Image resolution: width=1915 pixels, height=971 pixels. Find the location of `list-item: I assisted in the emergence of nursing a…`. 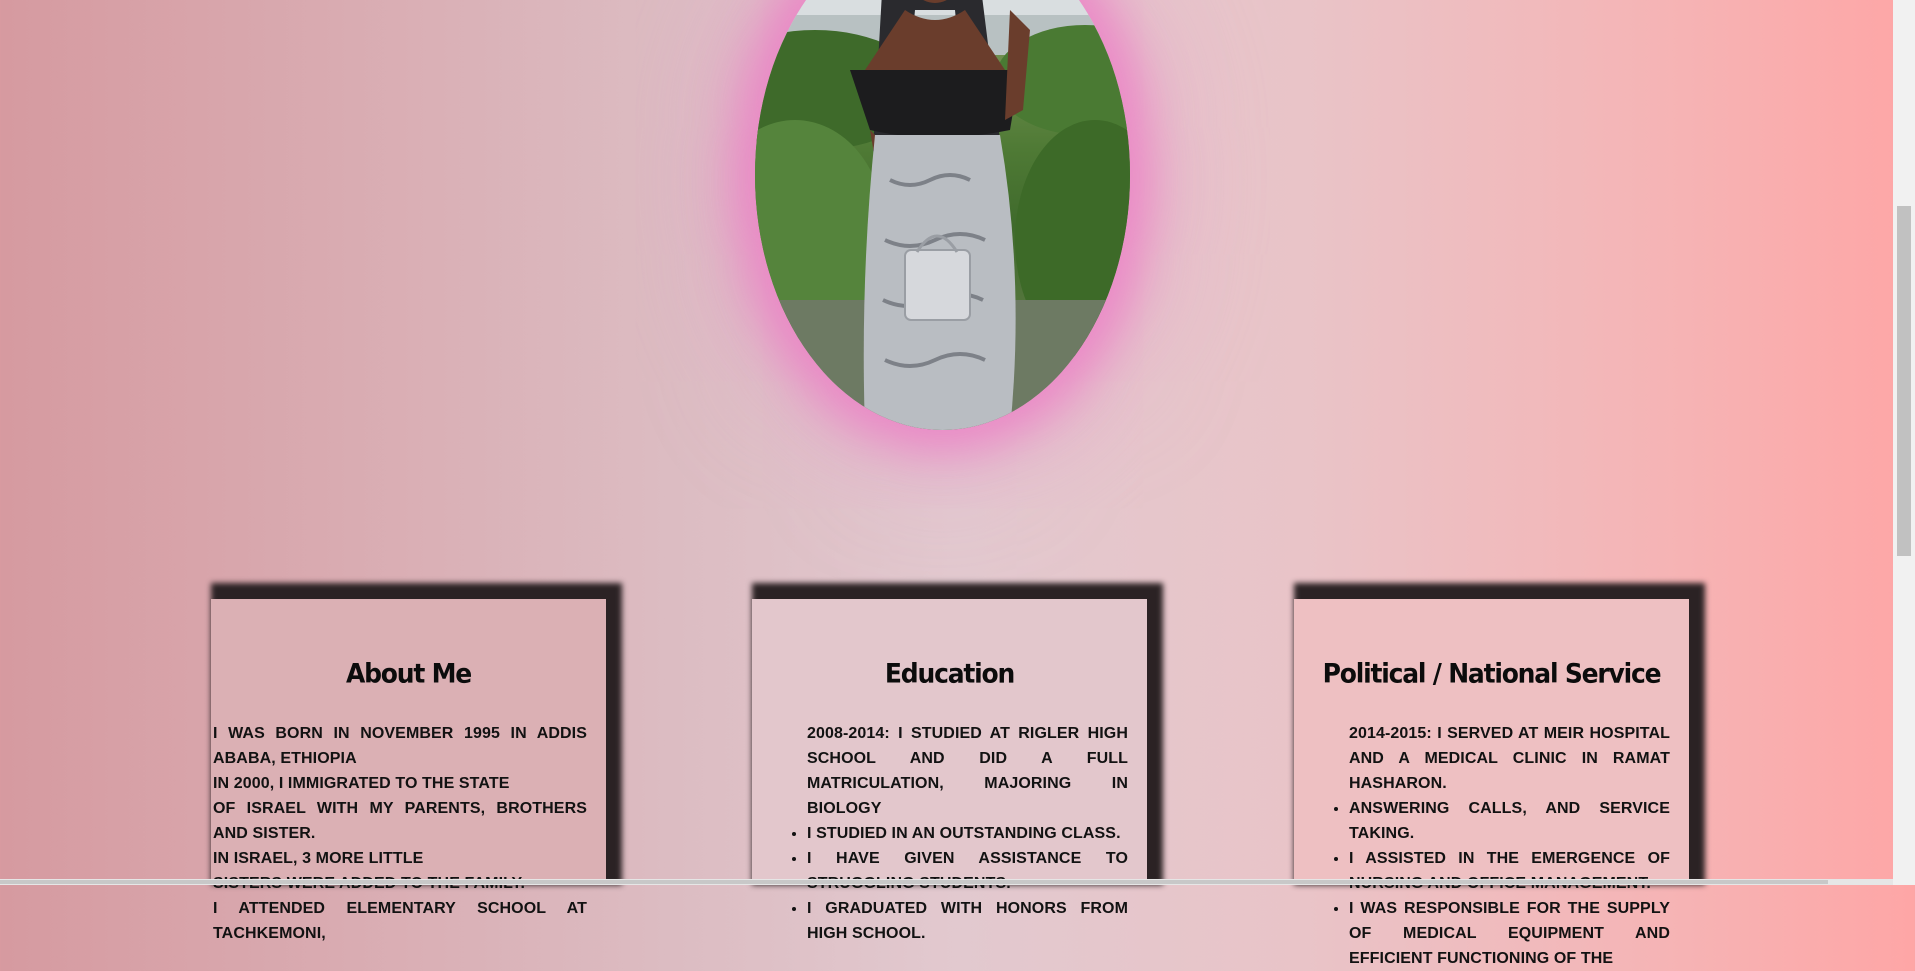

list-item: I assisted in the emergence of nursing a… is located at coordinates (1509, 871).